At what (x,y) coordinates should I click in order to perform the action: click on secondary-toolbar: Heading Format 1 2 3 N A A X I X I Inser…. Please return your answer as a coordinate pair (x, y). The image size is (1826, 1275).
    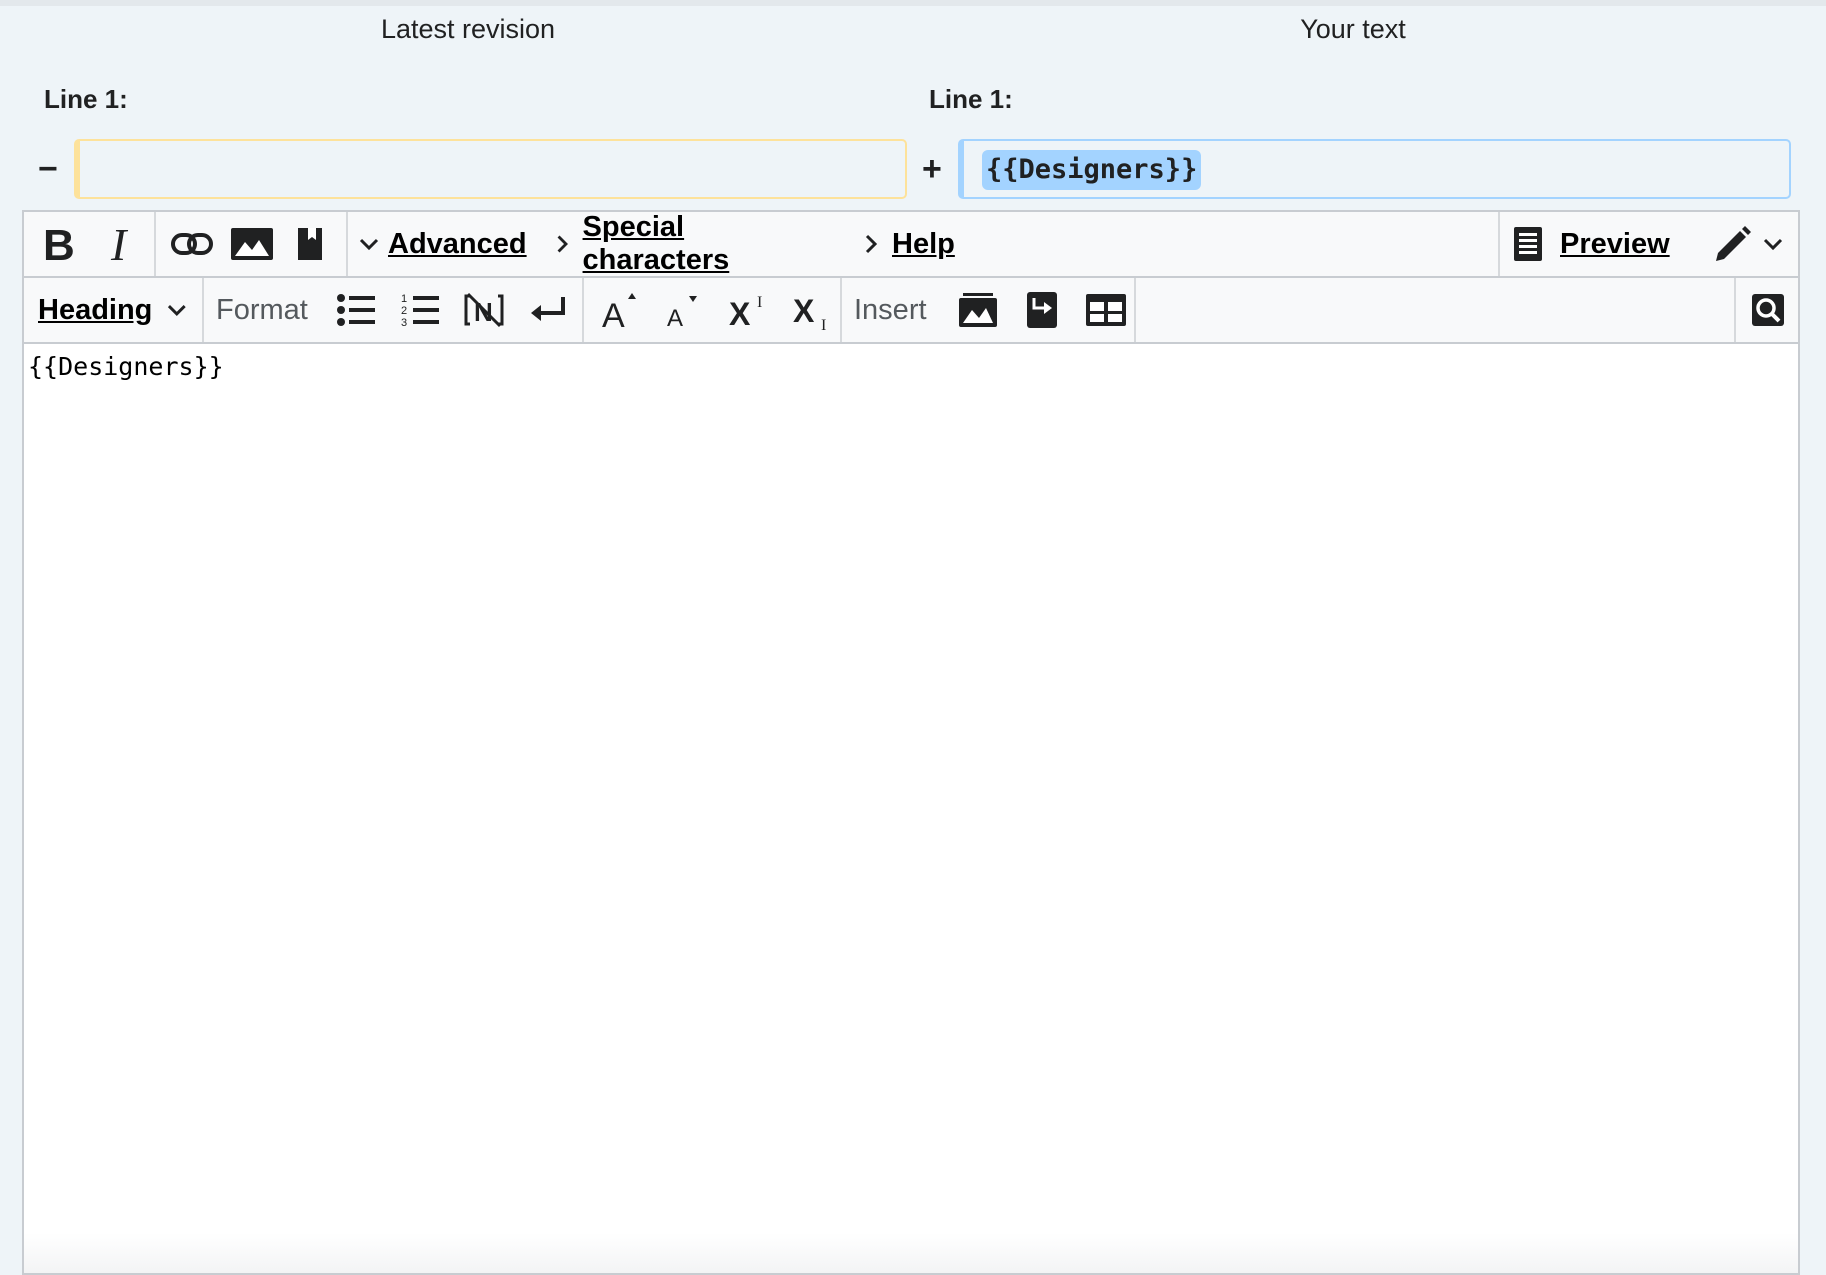
    Looking at the image, I should click on (911, 311).